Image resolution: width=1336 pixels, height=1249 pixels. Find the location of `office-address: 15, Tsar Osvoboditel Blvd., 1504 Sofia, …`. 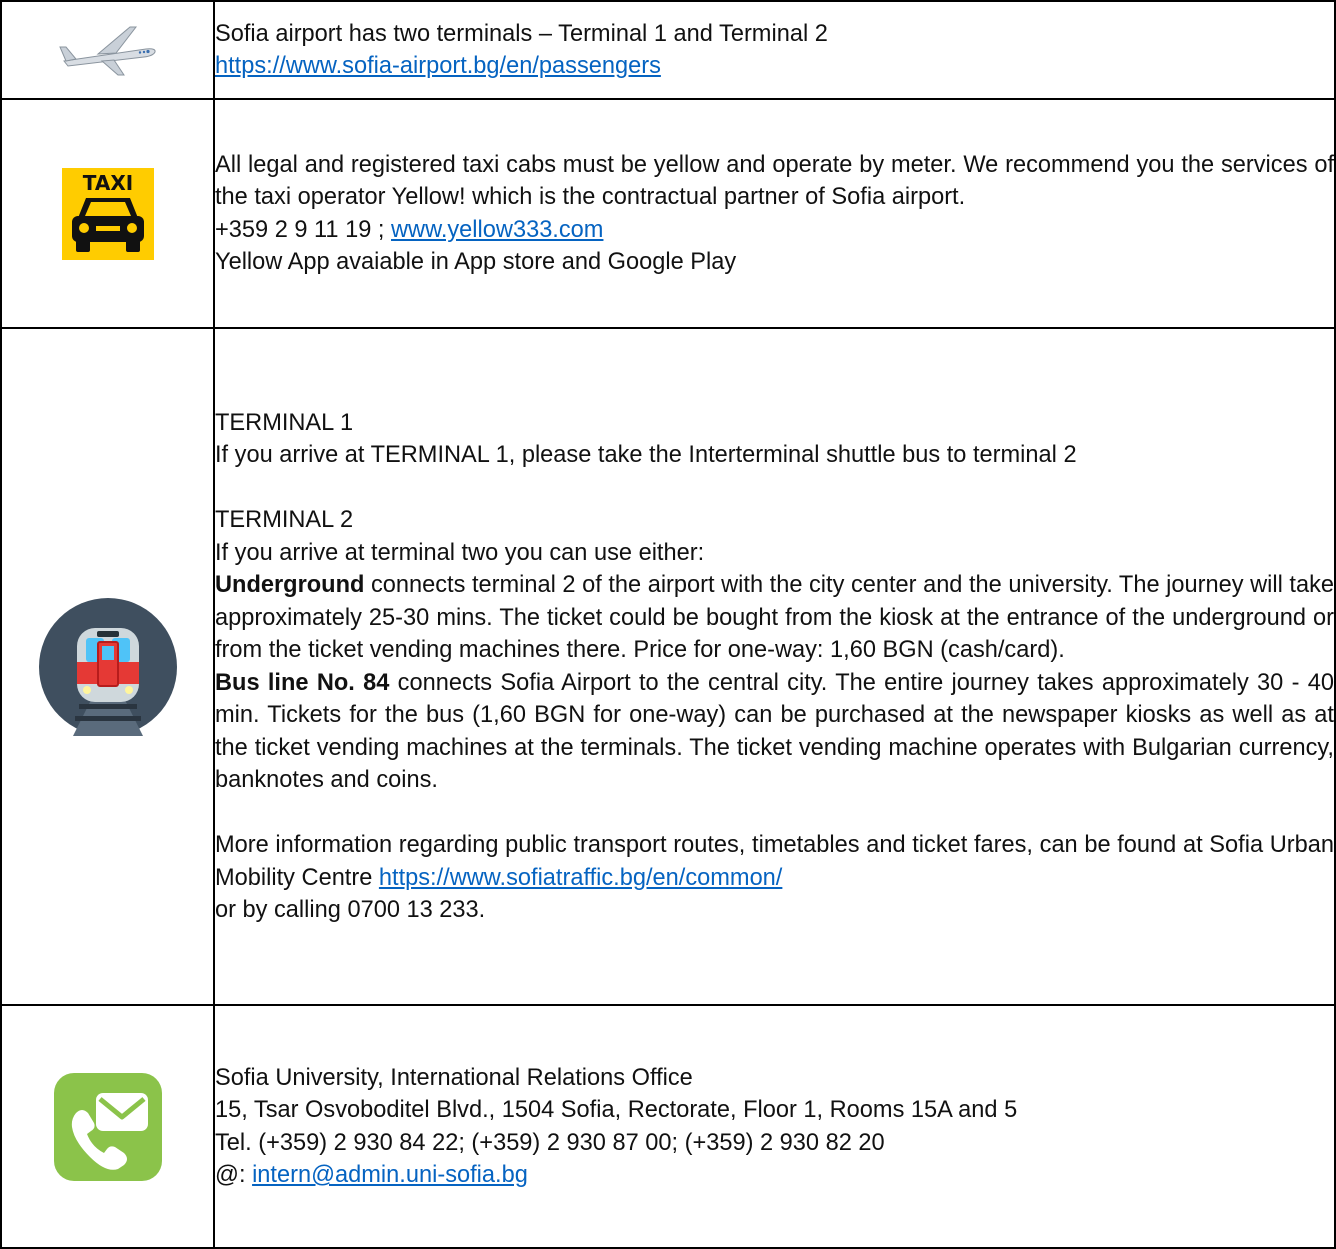

office-address: 15, Tsar Osvoboditel Blvd., 1504 Sofia, … is located at coordinates (616, 1110).